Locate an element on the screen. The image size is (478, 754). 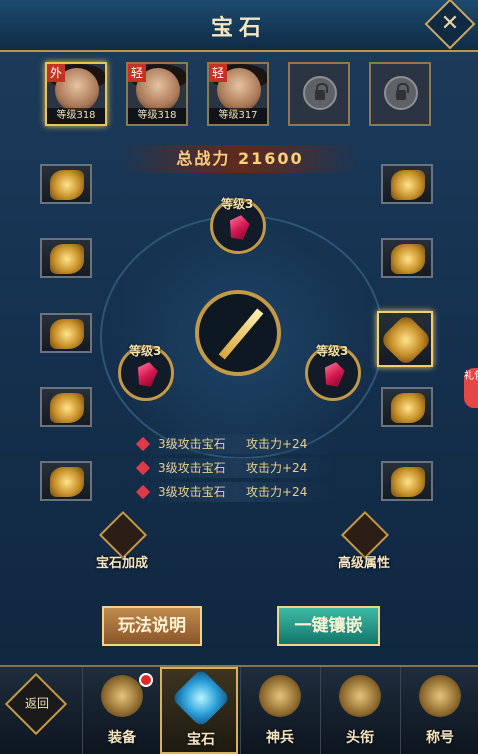
bracer-icon is located at coordinates (67, 334).